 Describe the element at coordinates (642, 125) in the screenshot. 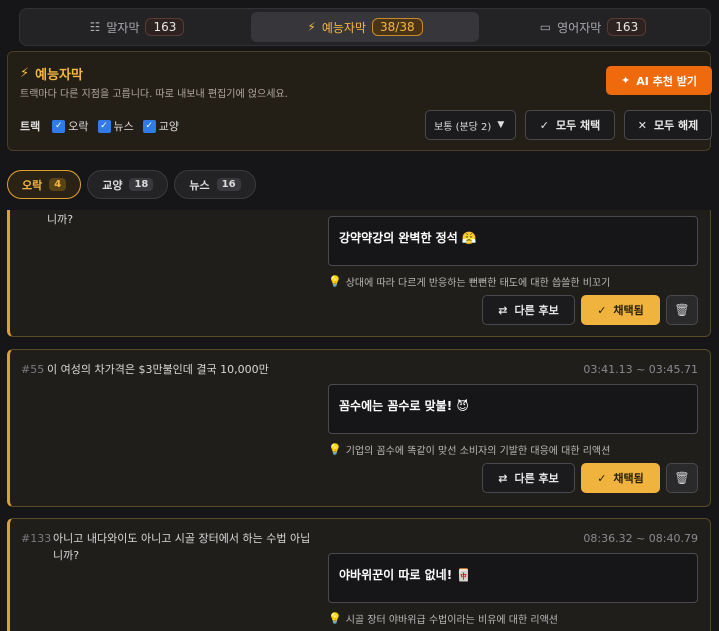

I see `close-icon: ✕` at that location.